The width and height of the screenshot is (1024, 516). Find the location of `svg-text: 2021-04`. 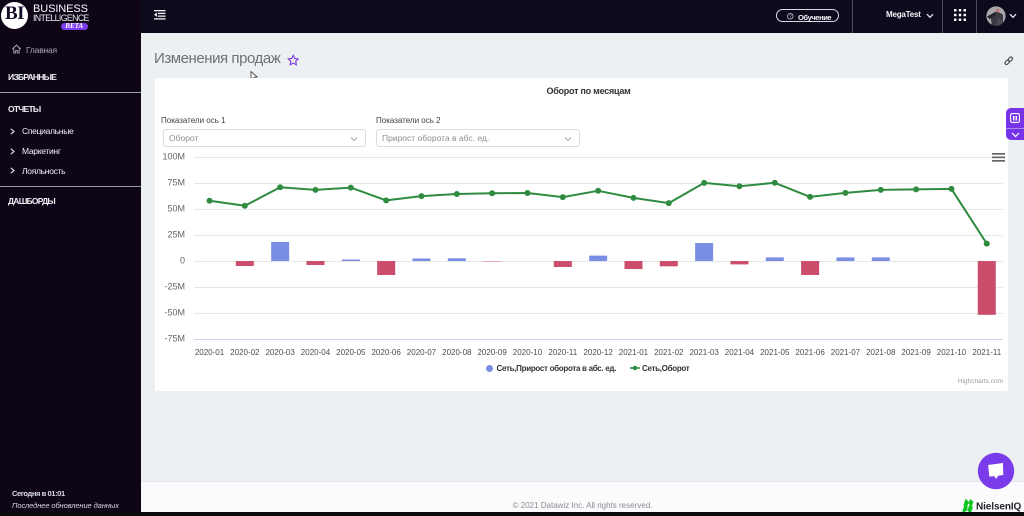

svg-text: 2021-04 is located at coordinates (740, 352).